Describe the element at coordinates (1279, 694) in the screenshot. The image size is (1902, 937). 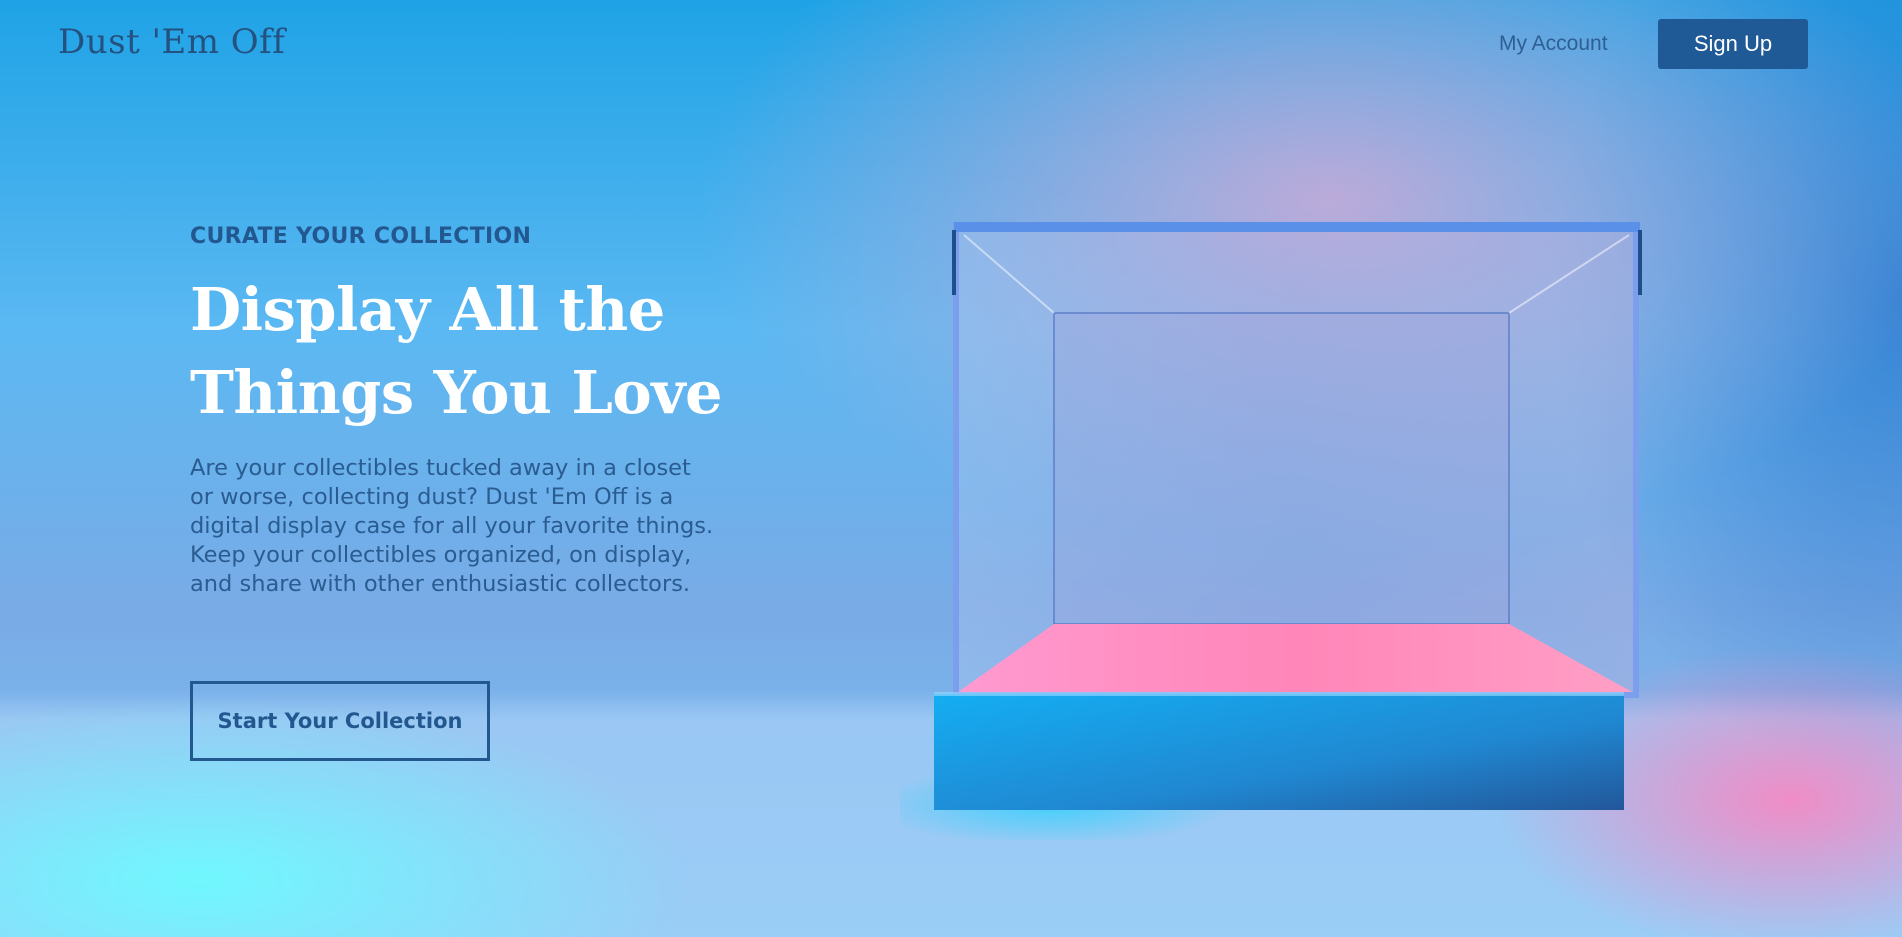
I see `case-base-top-edge` at that location.